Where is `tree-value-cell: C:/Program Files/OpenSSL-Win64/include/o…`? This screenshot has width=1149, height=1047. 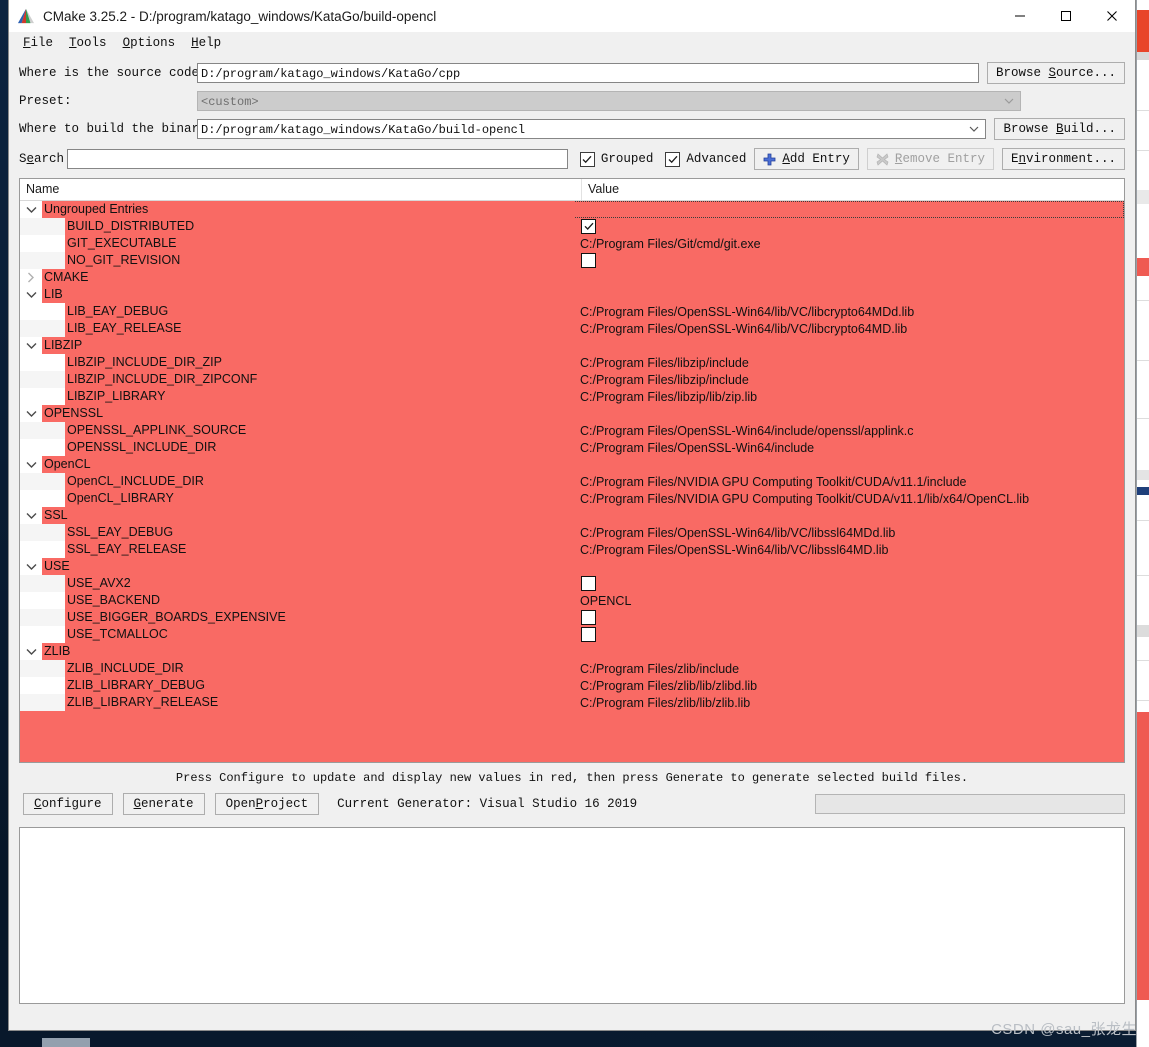 tree-value-cell: C:/Program Files/OpenSSL-Win64/include/o… is located at coordinates (849, 430).